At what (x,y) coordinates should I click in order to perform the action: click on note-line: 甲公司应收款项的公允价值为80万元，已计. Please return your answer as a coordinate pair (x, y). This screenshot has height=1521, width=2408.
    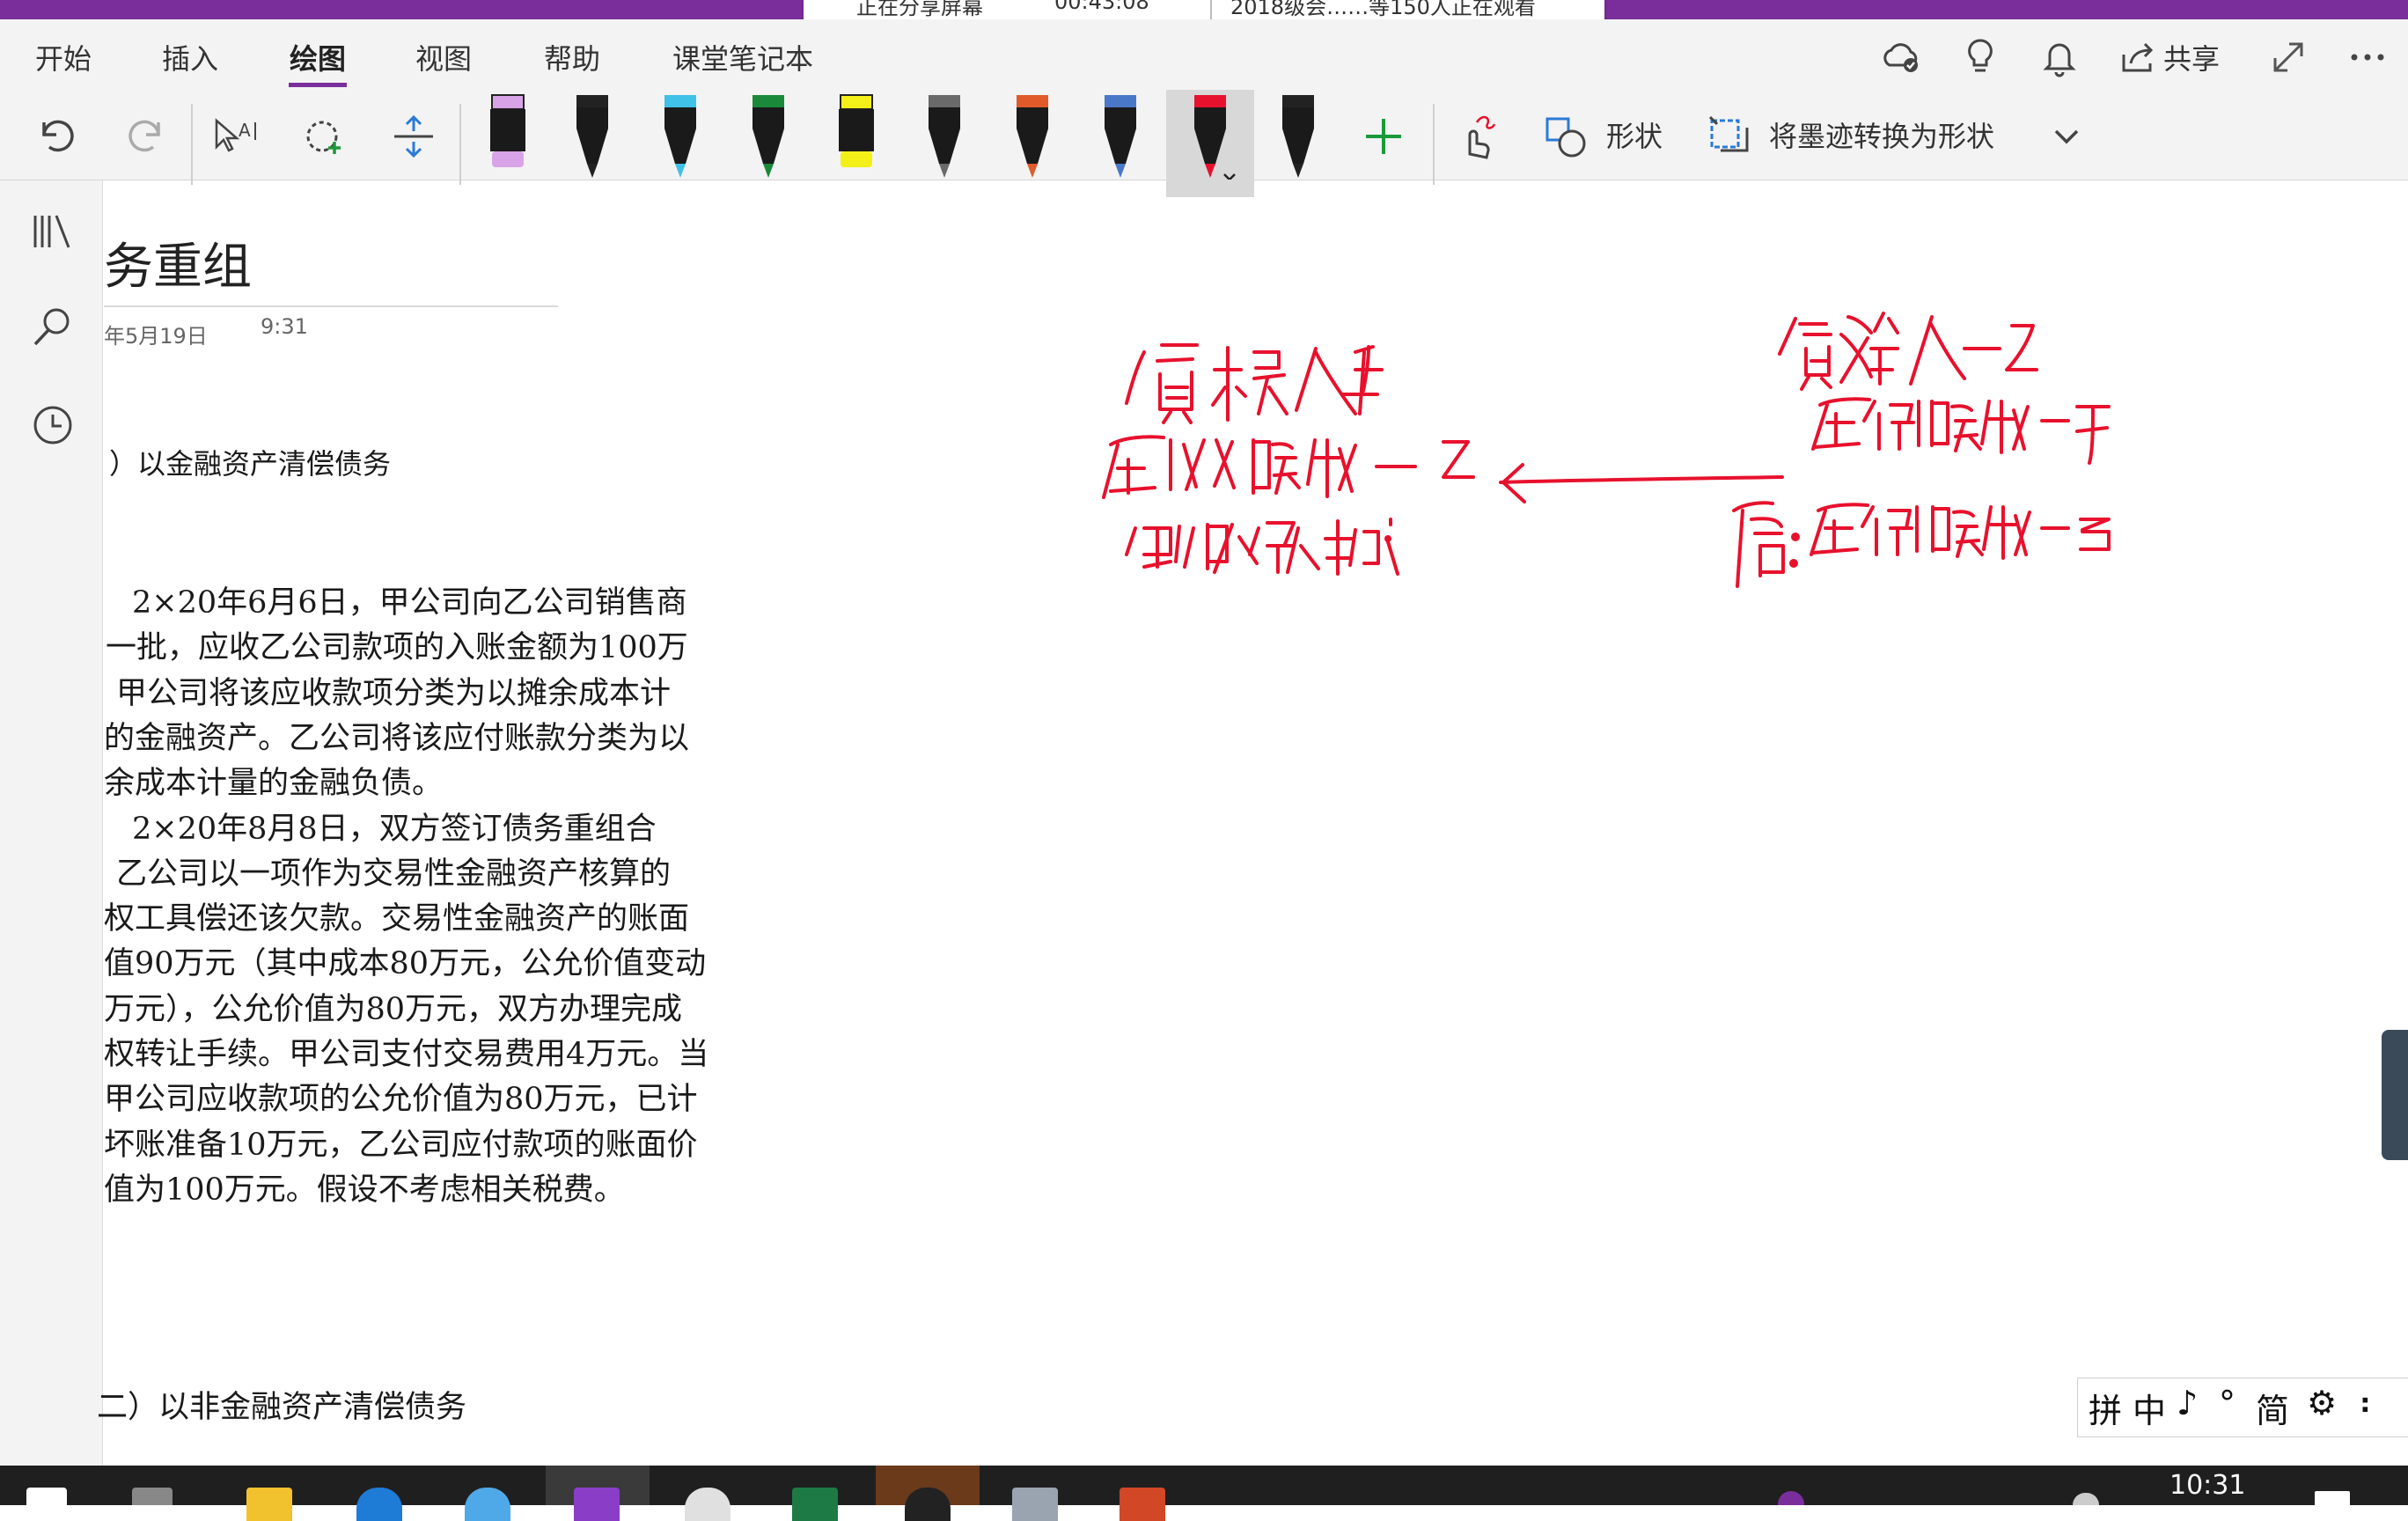
    Looking at the image, I should click on (401, 1097).